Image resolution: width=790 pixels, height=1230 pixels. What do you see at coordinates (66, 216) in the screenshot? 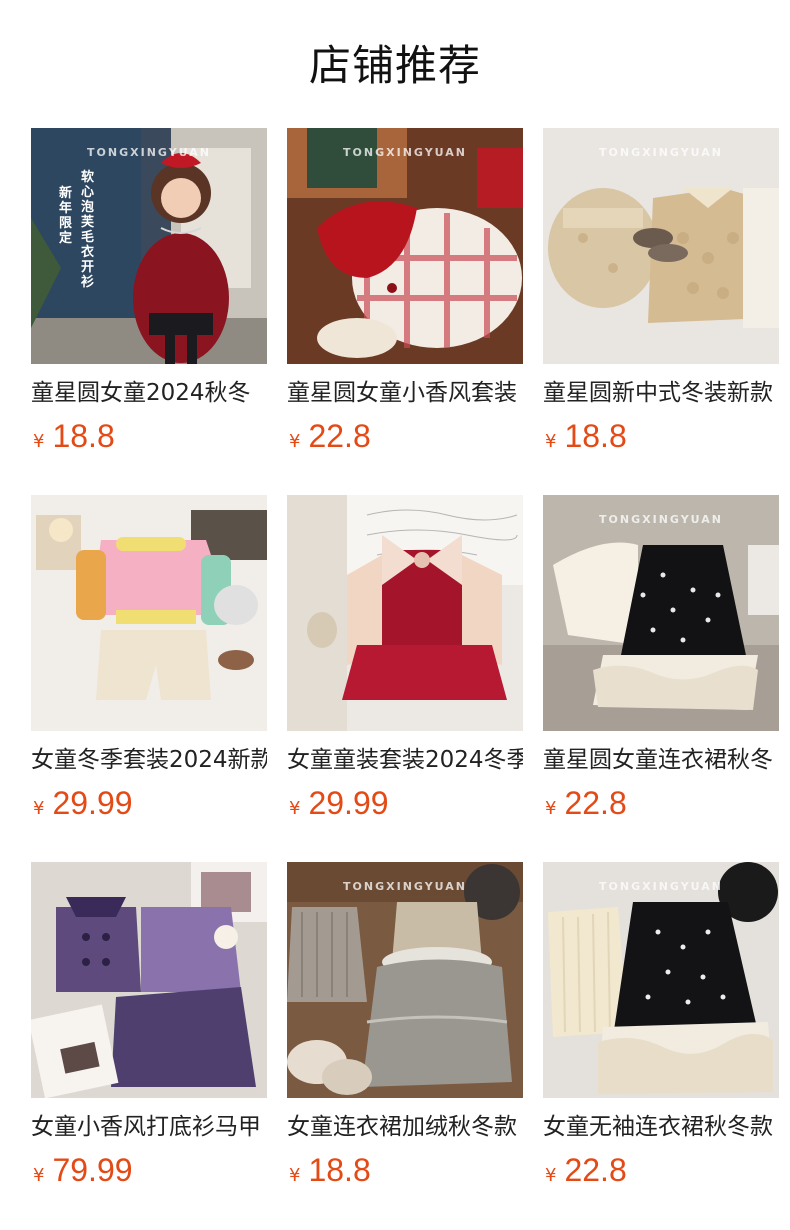
I see `product-badge: 新年限定` at bounding box center [66, 216].